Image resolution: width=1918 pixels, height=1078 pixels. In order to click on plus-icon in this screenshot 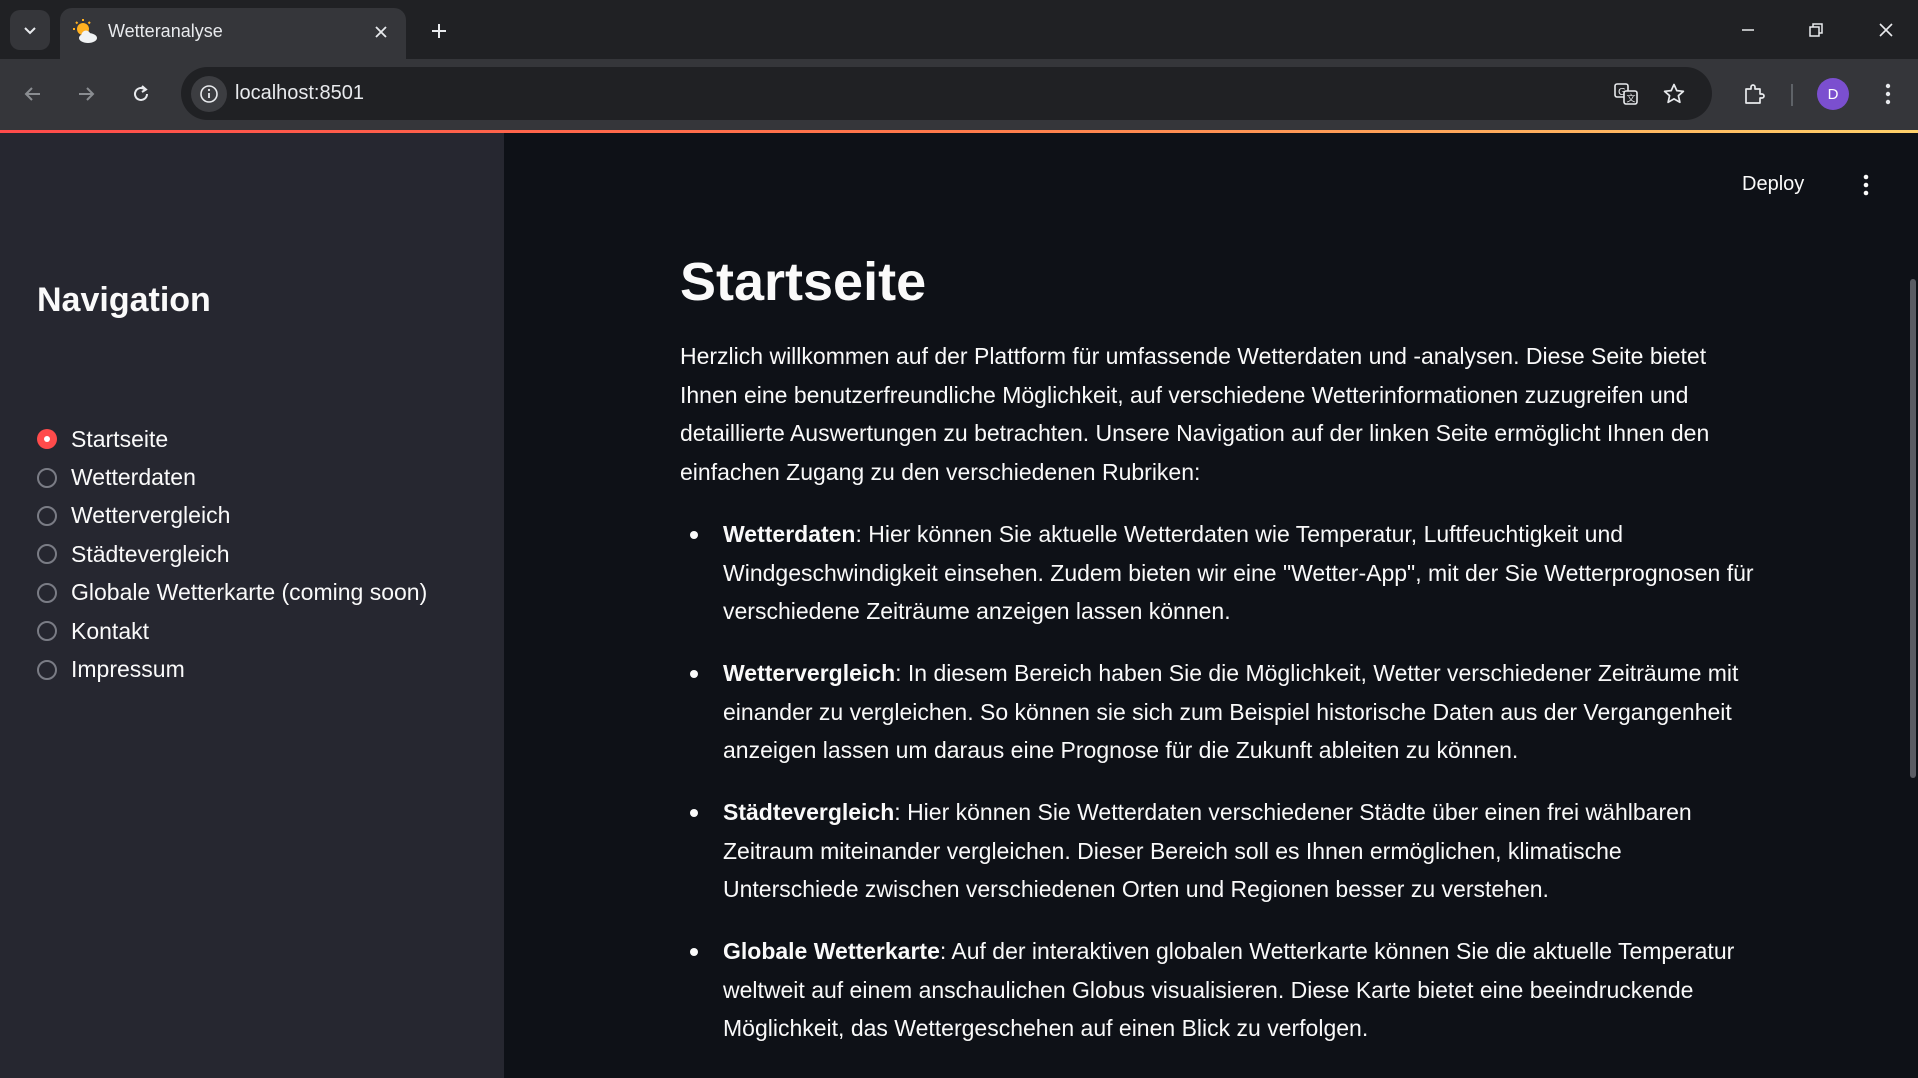, I will do `click(439, 31)`.